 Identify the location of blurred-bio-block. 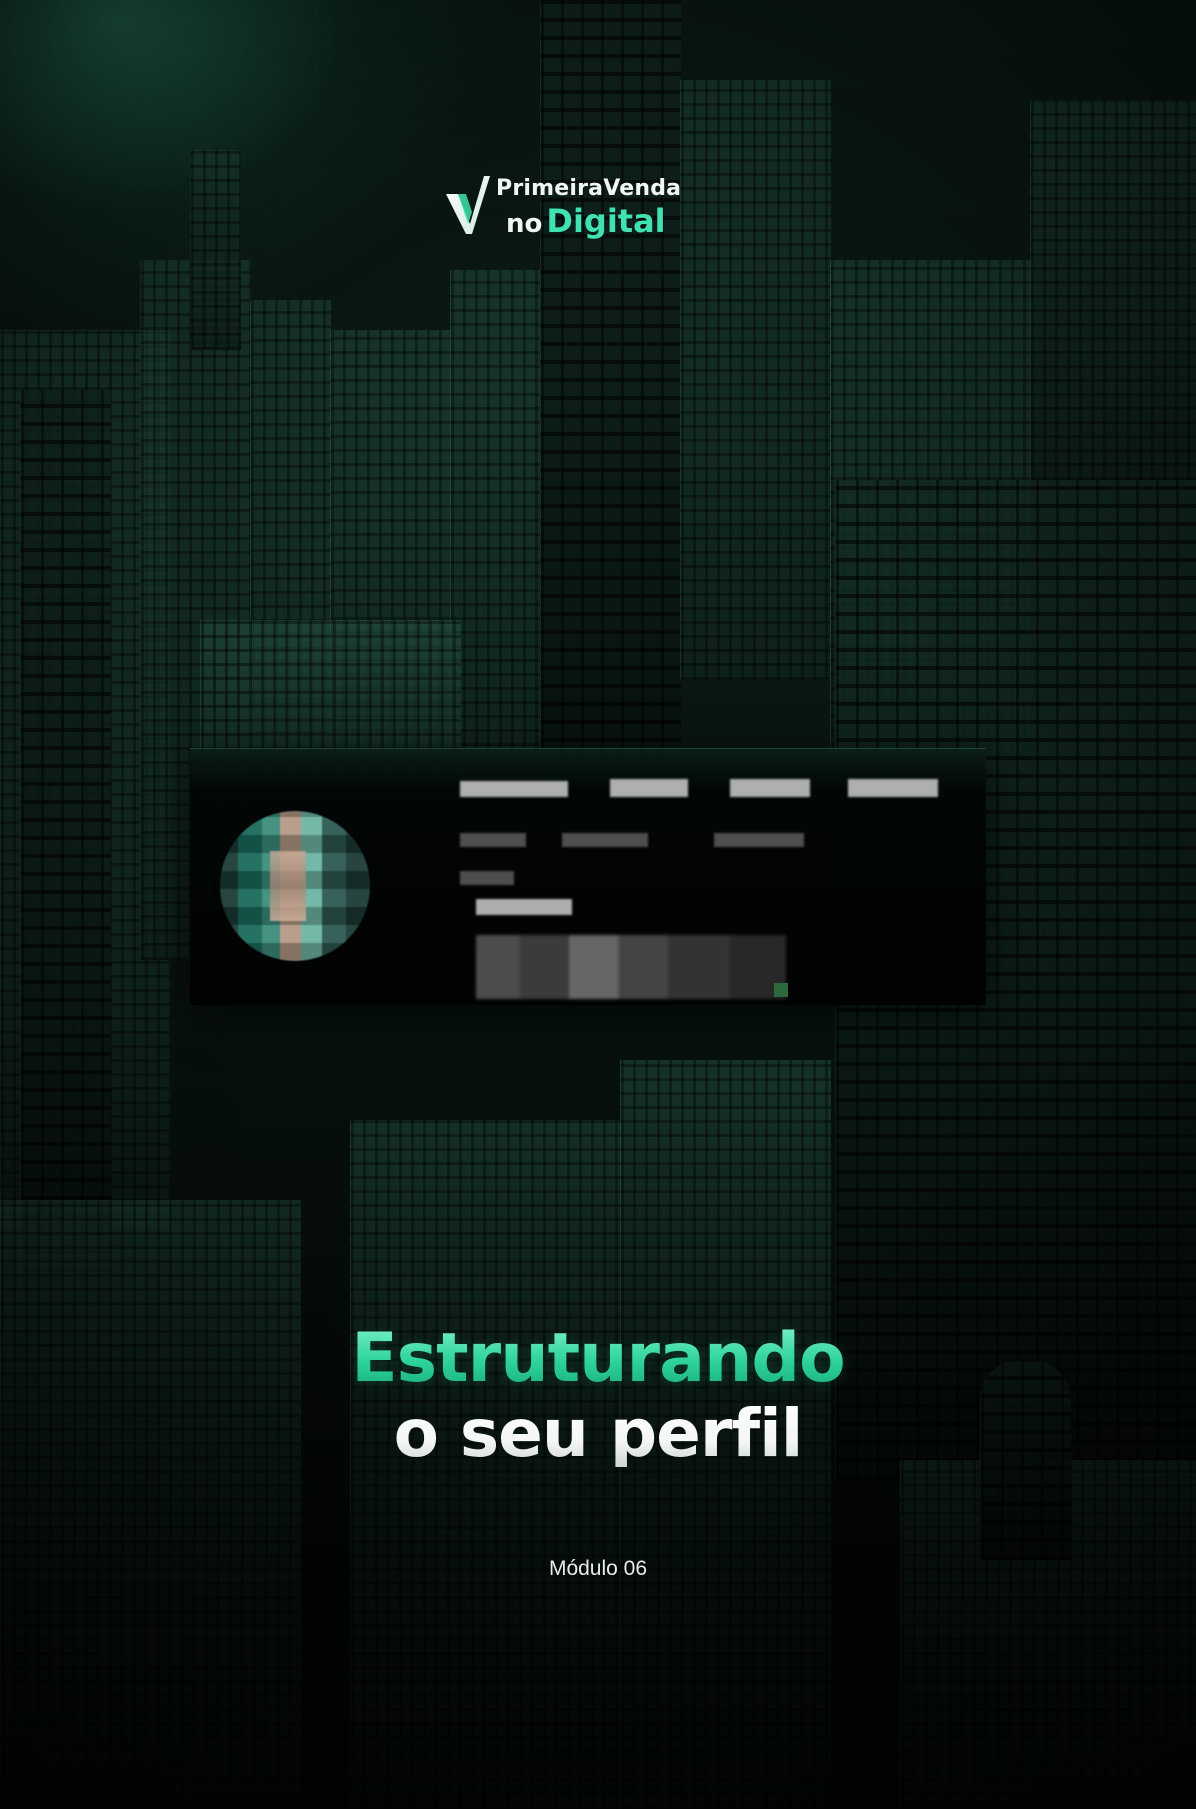
(631, 967).